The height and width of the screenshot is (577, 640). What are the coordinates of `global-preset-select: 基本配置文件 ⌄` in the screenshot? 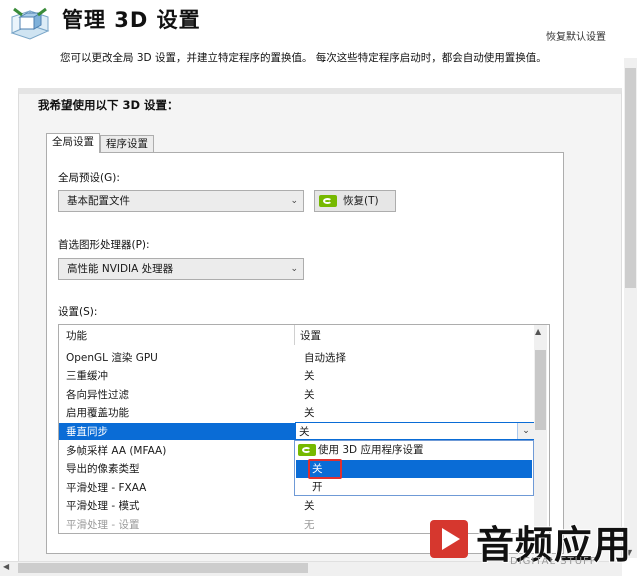 It's located at (181, 201).